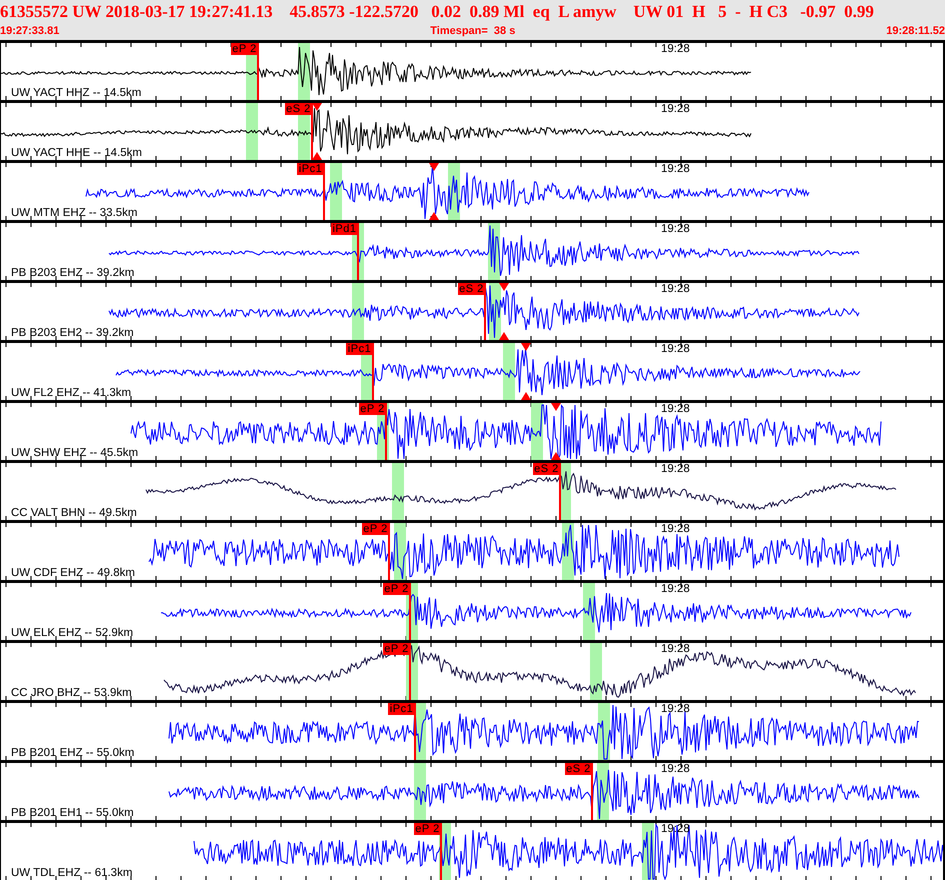 This screenshot has width=945, height=880. Describe the element at coordinates (71, 693) in the screenshot. I see `station-label: CC JRO BHZ -- 53.9km` at that location.